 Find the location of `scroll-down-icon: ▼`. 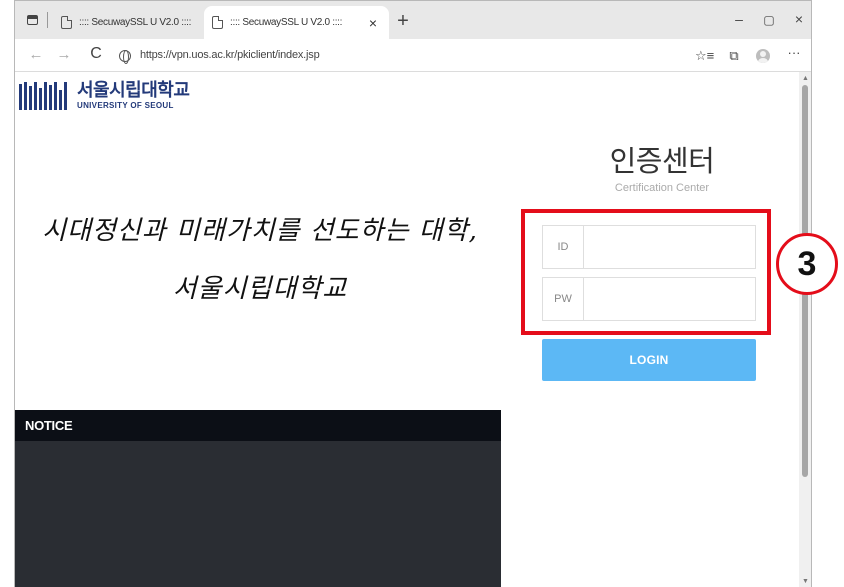

scroll-down-icon: ▼ is located at coordinates (805, 581).